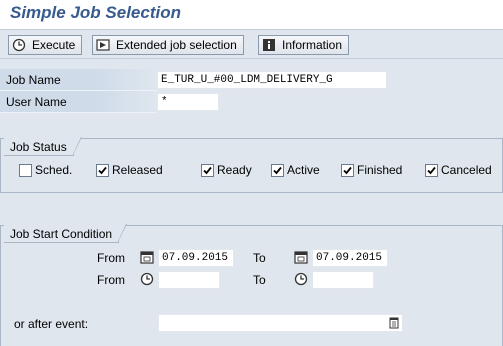 This screenshot has height=346, width=503. I want to click on job-status-title: Job Status, so click(43, 146).